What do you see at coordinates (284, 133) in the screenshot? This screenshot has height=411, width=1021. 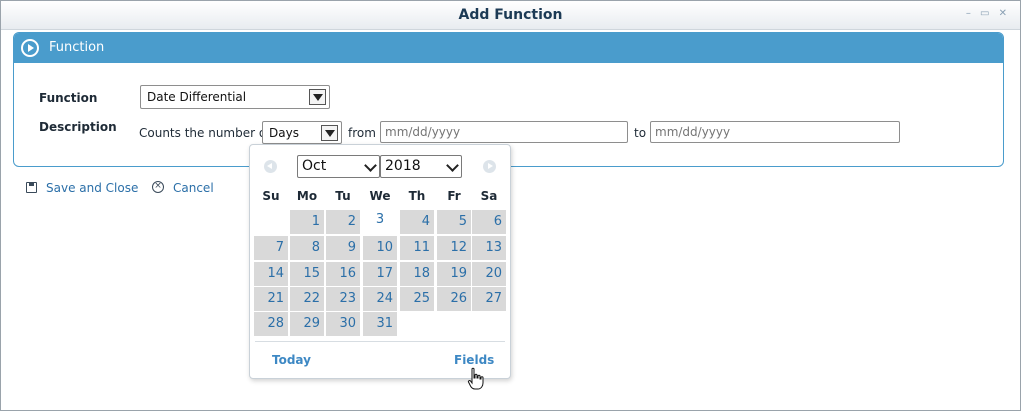 I see `unit-select-value: Days` at bounding box center [284, 133].